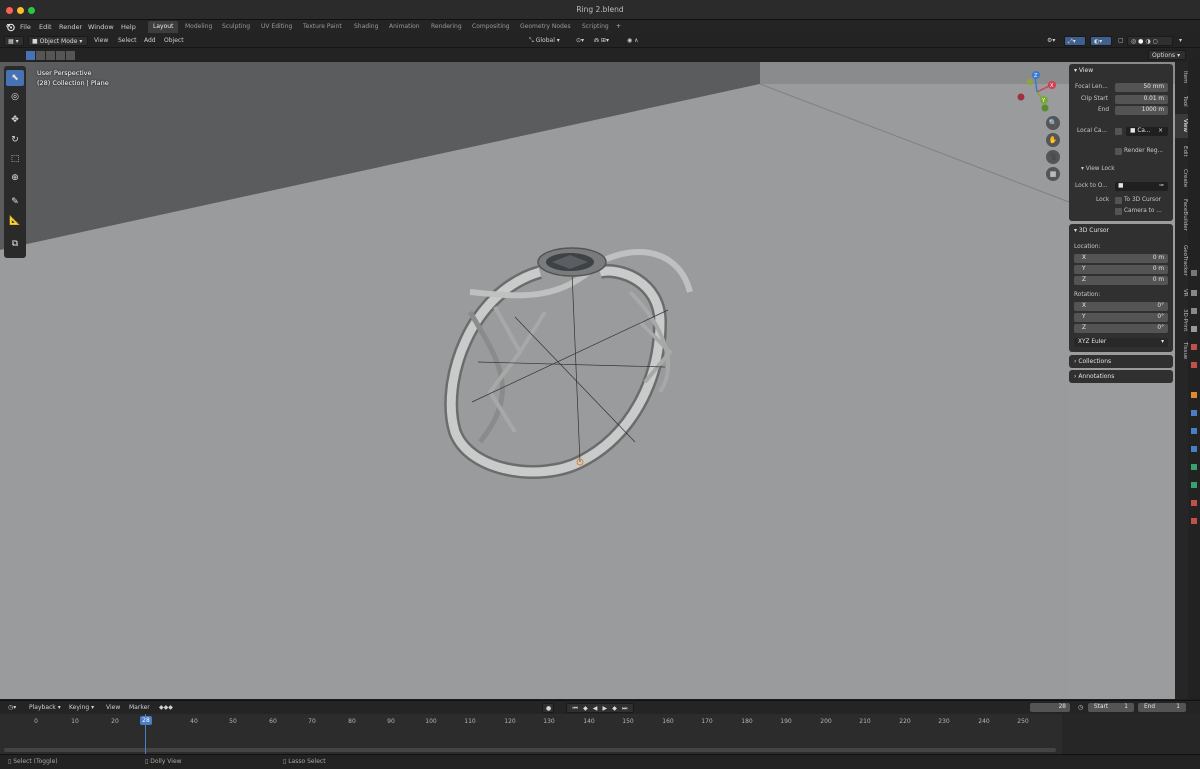  What do you see at coordinates (1181, 215) in the screenshot?
I see `tab-facebuilder: FaceBuilder` at bounding box center [1181, 215].